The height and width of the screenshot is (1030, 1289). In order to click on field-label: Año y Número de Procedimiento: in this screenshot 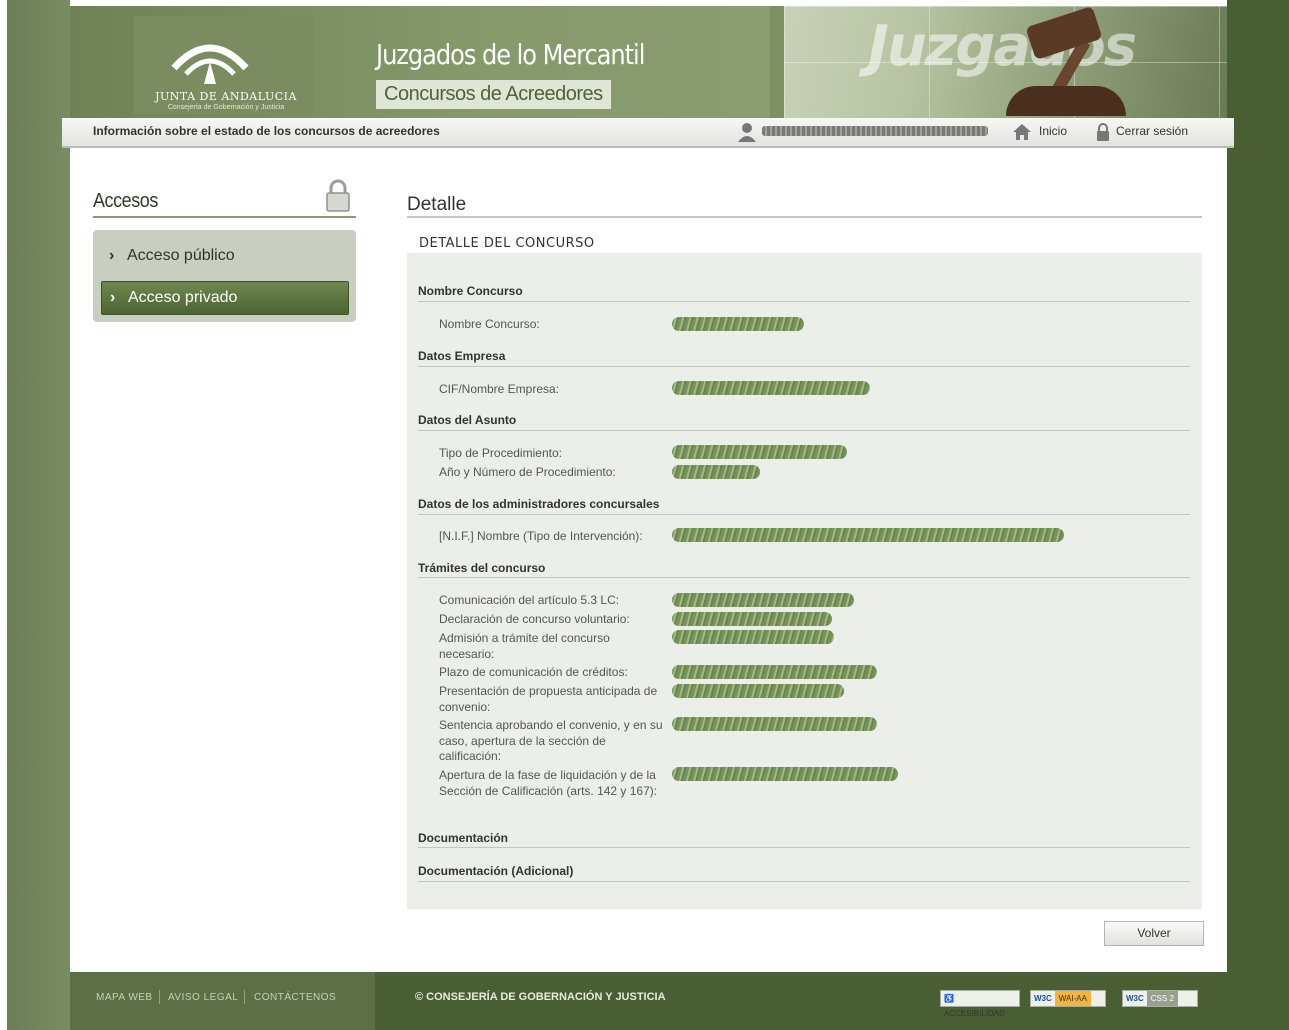, I will do `click(527, 472)`.